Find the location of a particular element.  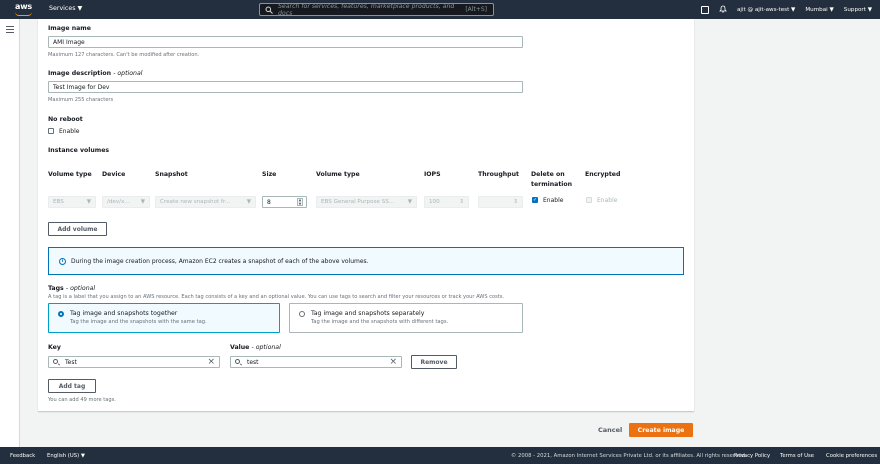

device-select: /dev/x... ▼ is located at coordinates (126, 202).